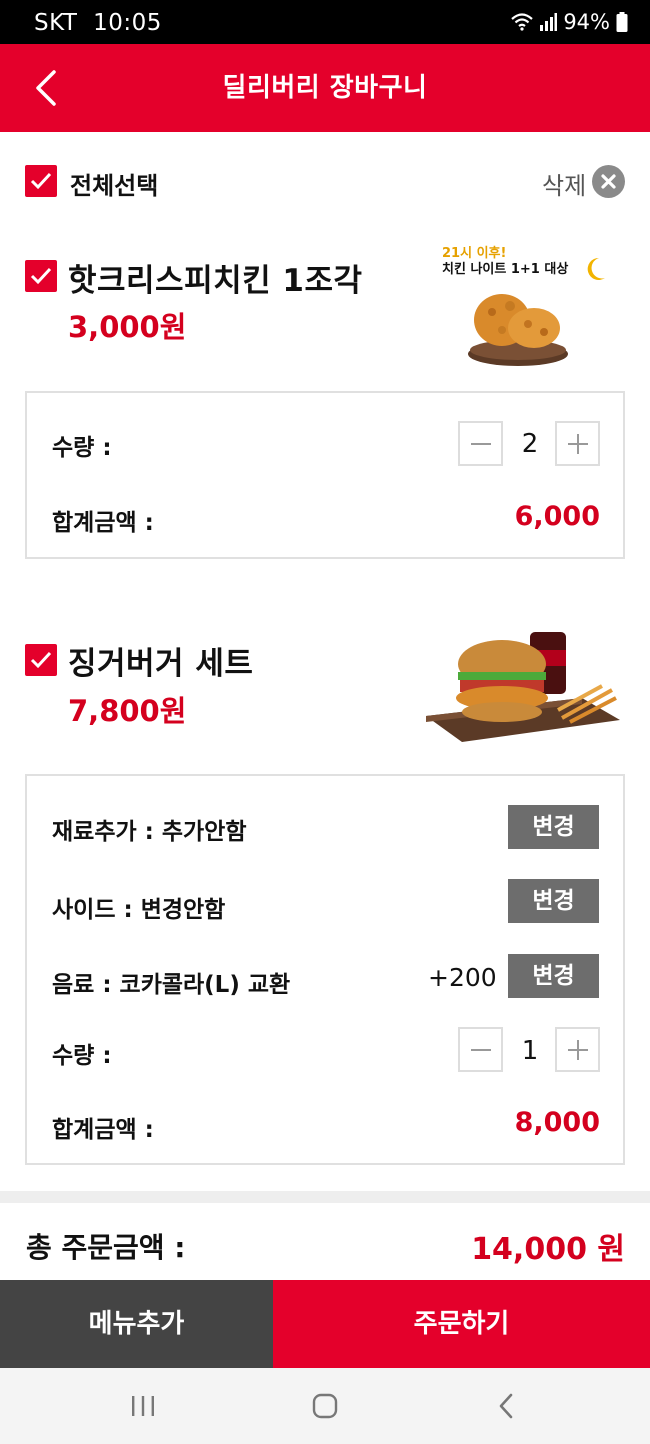  I want to click on app-header: 딜리버리 장바구니, so click(325, 88).